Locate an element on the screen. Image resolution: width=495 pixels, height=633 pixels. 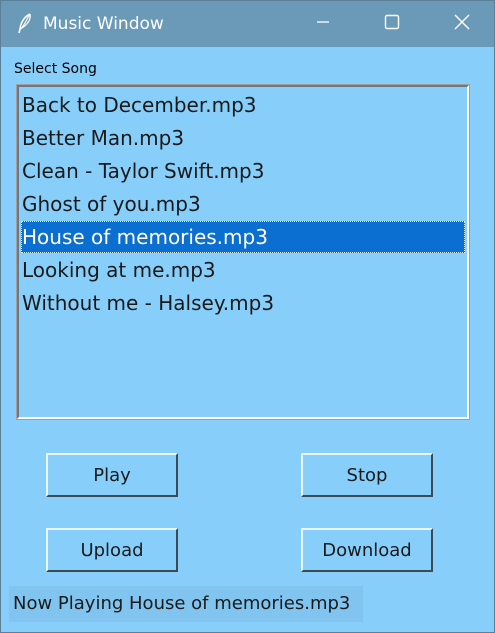
close-icon is located at coordinates (462, 24).